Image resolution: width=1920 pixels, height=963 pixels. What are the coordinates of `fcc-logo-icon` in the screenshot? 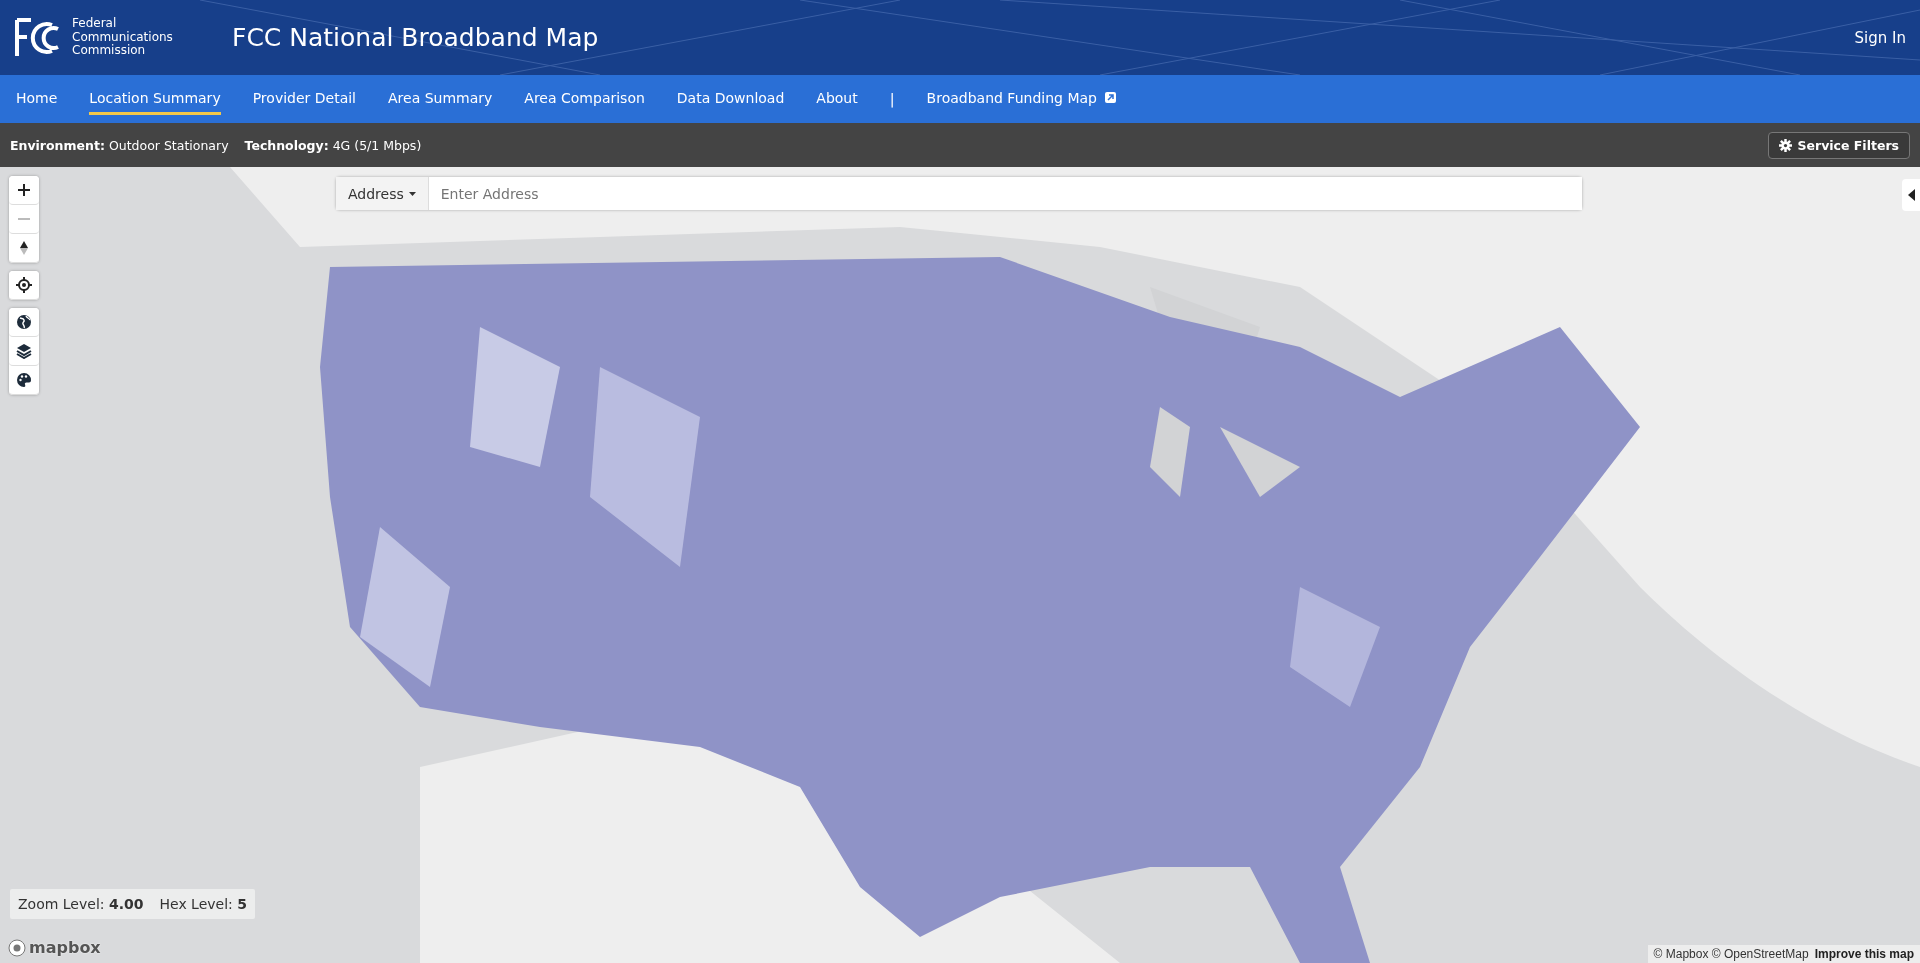 It's located at (38, 37).